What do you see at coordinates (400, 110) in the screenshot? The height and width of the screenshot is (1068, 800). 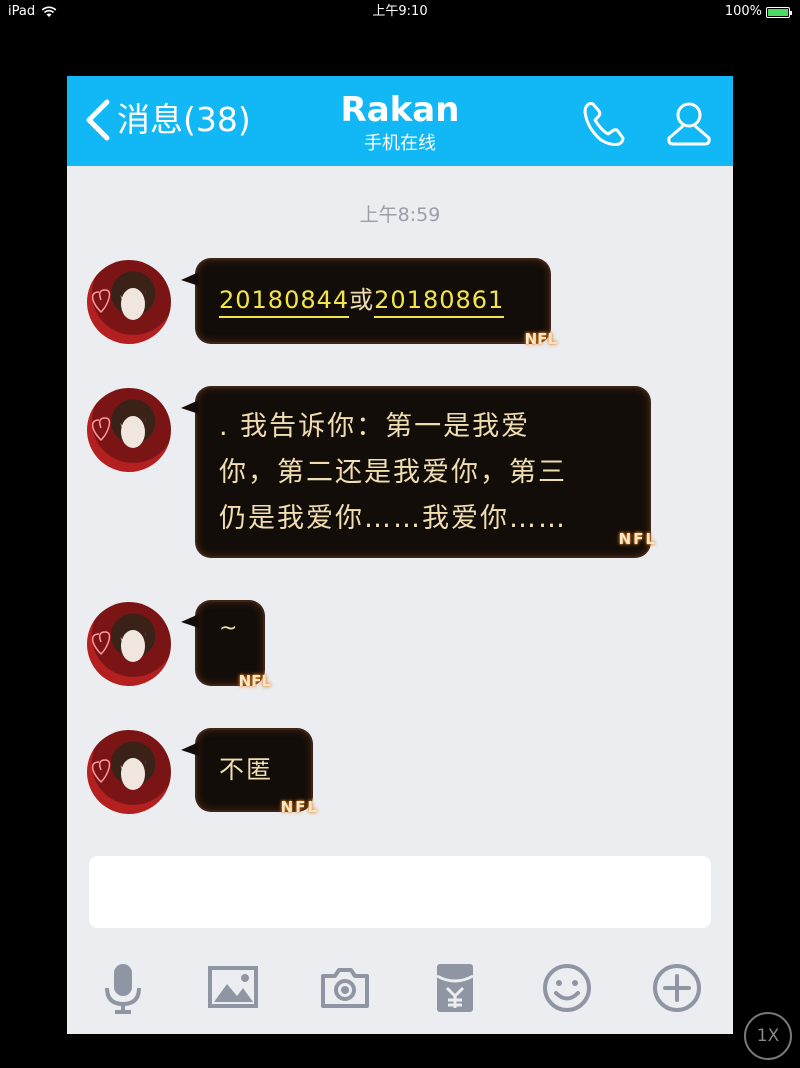 I see `contact-name: Rakan` at bounding box center [400, 110].